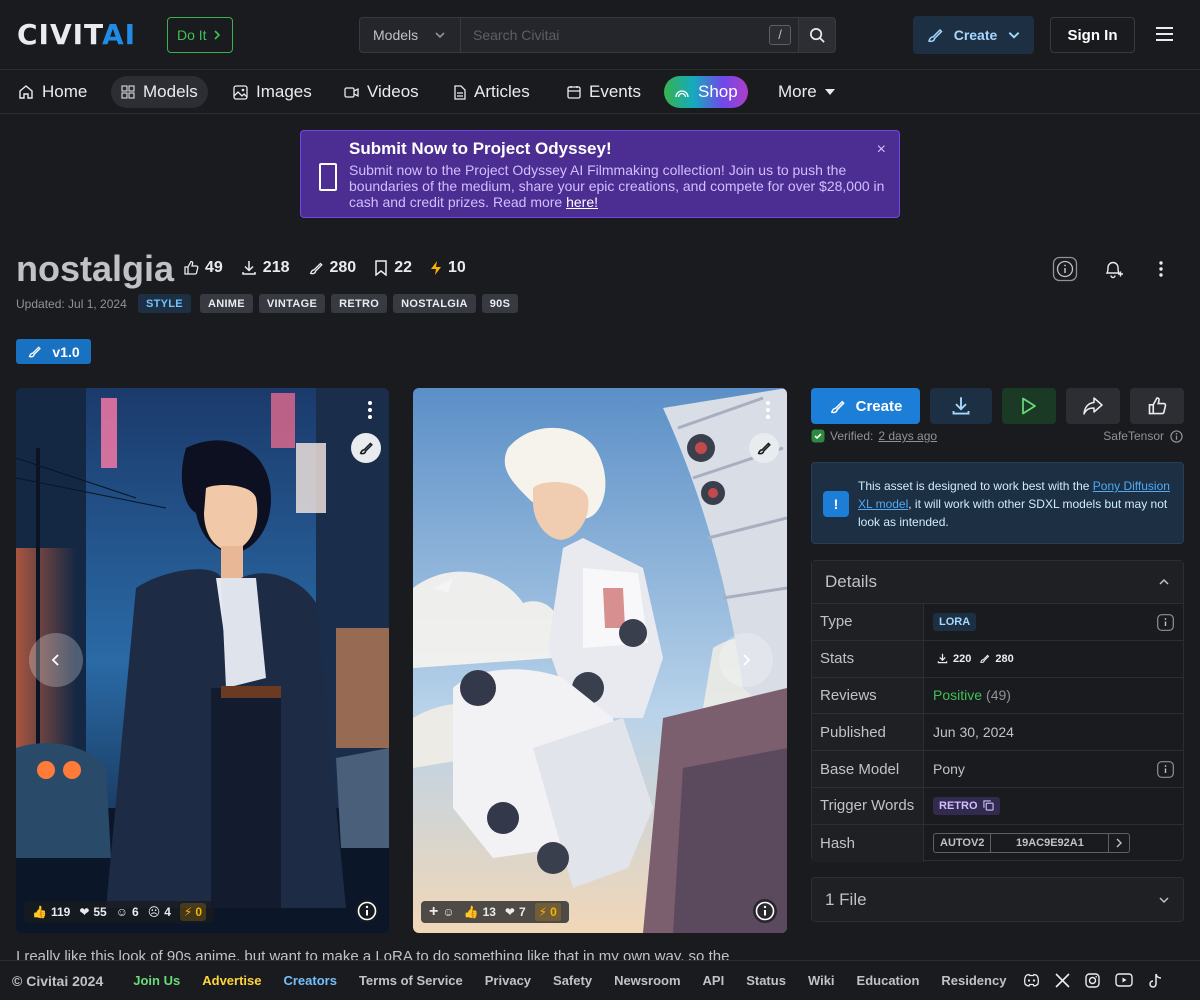  I want to click on x-twitter-icon, so click(1063, 980).